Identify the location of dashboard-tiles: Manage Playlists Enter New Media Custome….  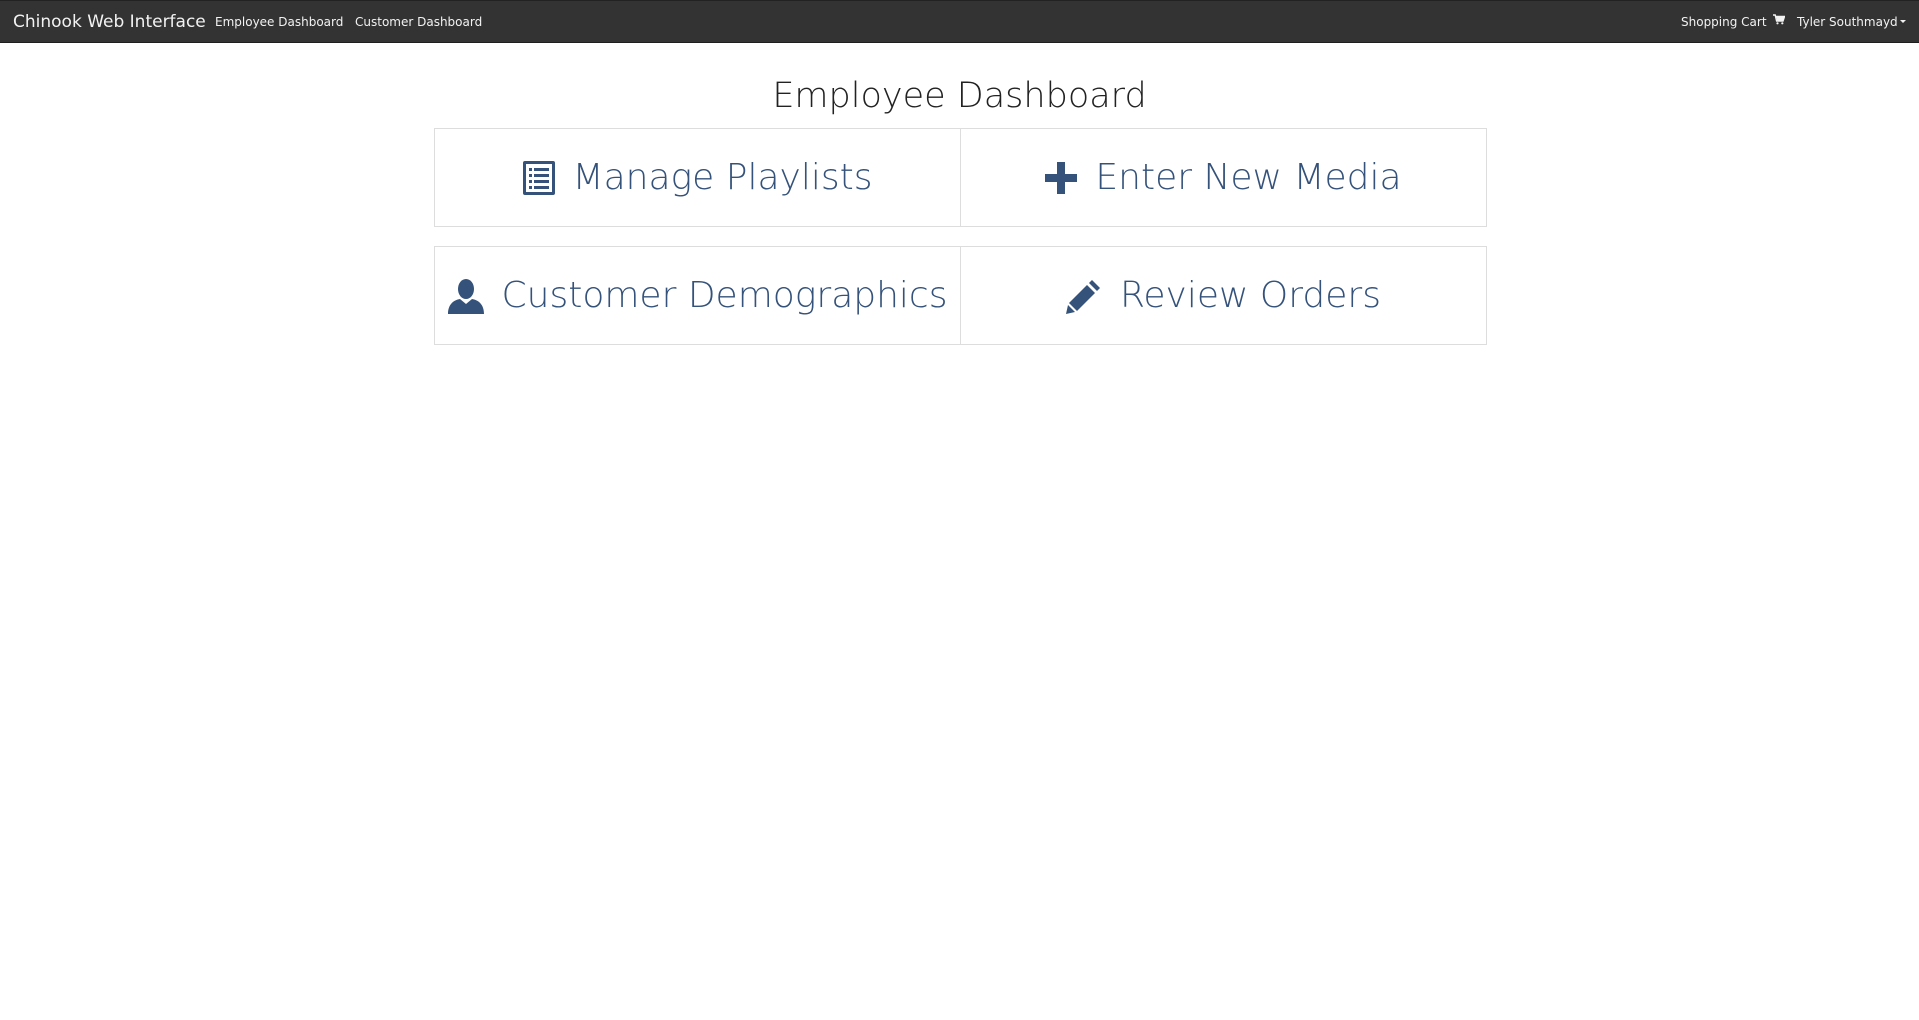
(961, 237).